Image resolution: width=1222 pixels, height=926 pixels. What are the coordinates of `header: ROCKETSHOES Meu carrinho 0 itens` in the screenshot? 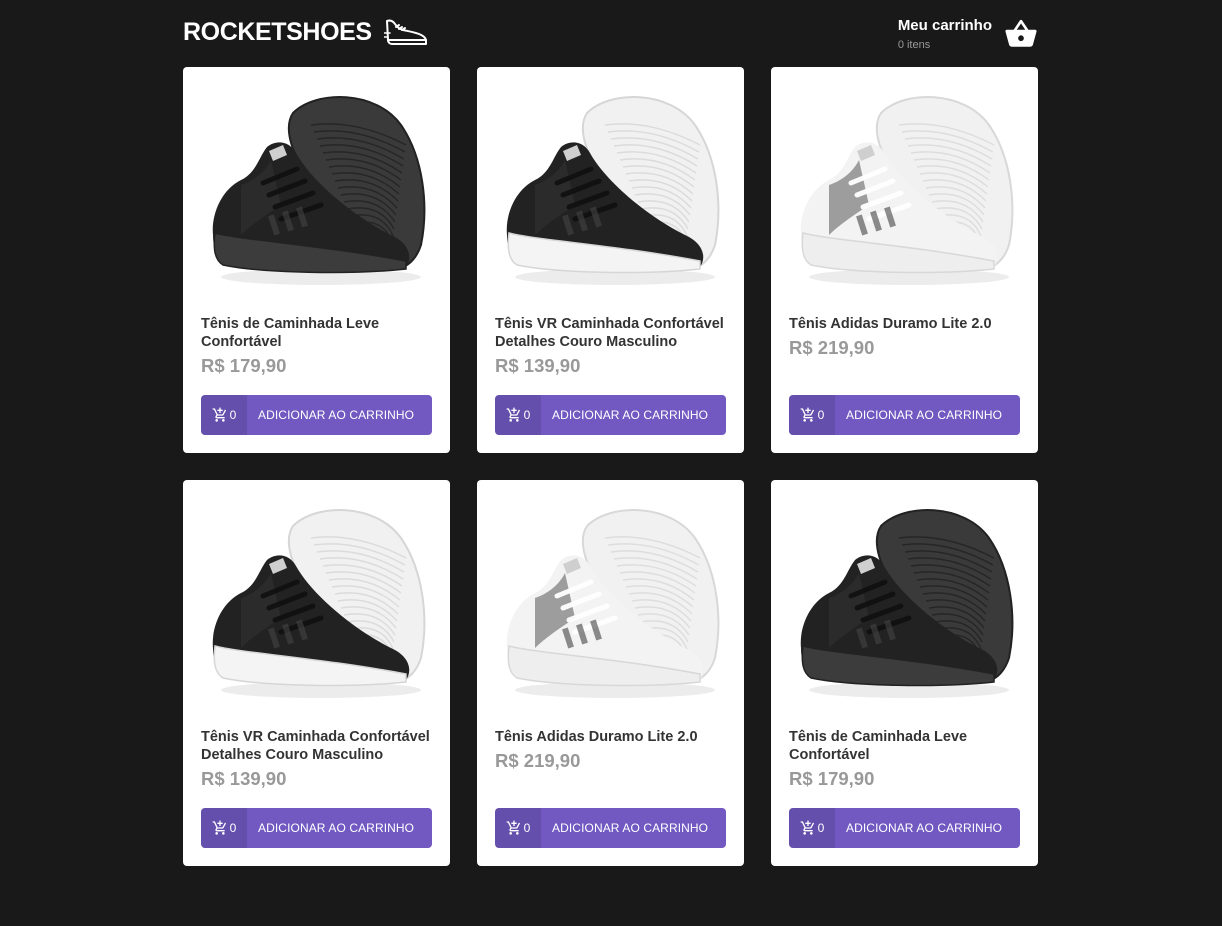 It's located at (610, 33).